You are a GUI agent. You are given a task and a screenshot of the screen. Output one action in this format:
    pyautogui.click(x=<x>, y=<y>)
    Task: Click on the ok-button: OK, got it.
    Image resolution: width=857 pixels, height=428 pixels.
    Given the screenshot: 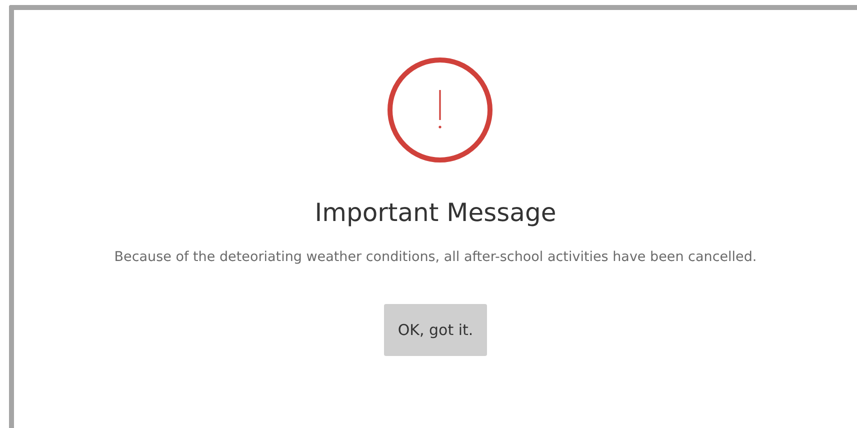 What is the action you would take?
    pyautogui.click(x=436, y=330)
    